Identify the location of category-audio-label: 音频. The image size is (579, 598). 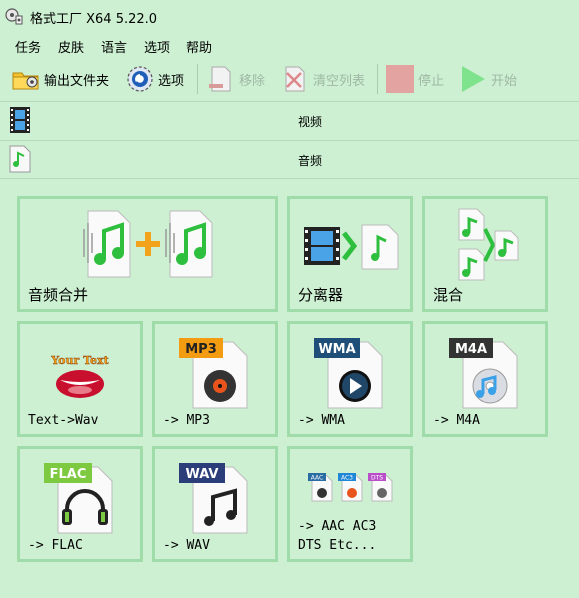
(309, 161).